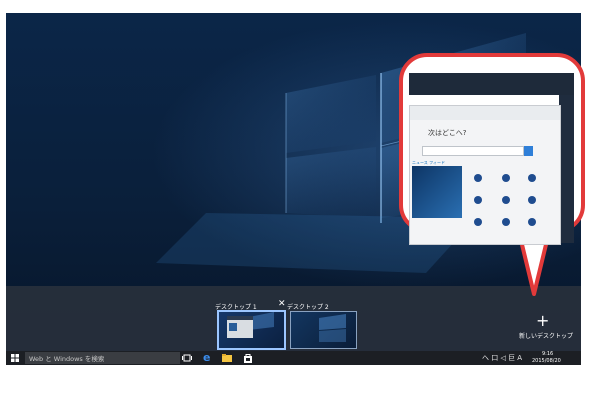  Describe the element at coordinates (251, 330) in the screenshot. I see `desktop-1-thumbnail` at that location.